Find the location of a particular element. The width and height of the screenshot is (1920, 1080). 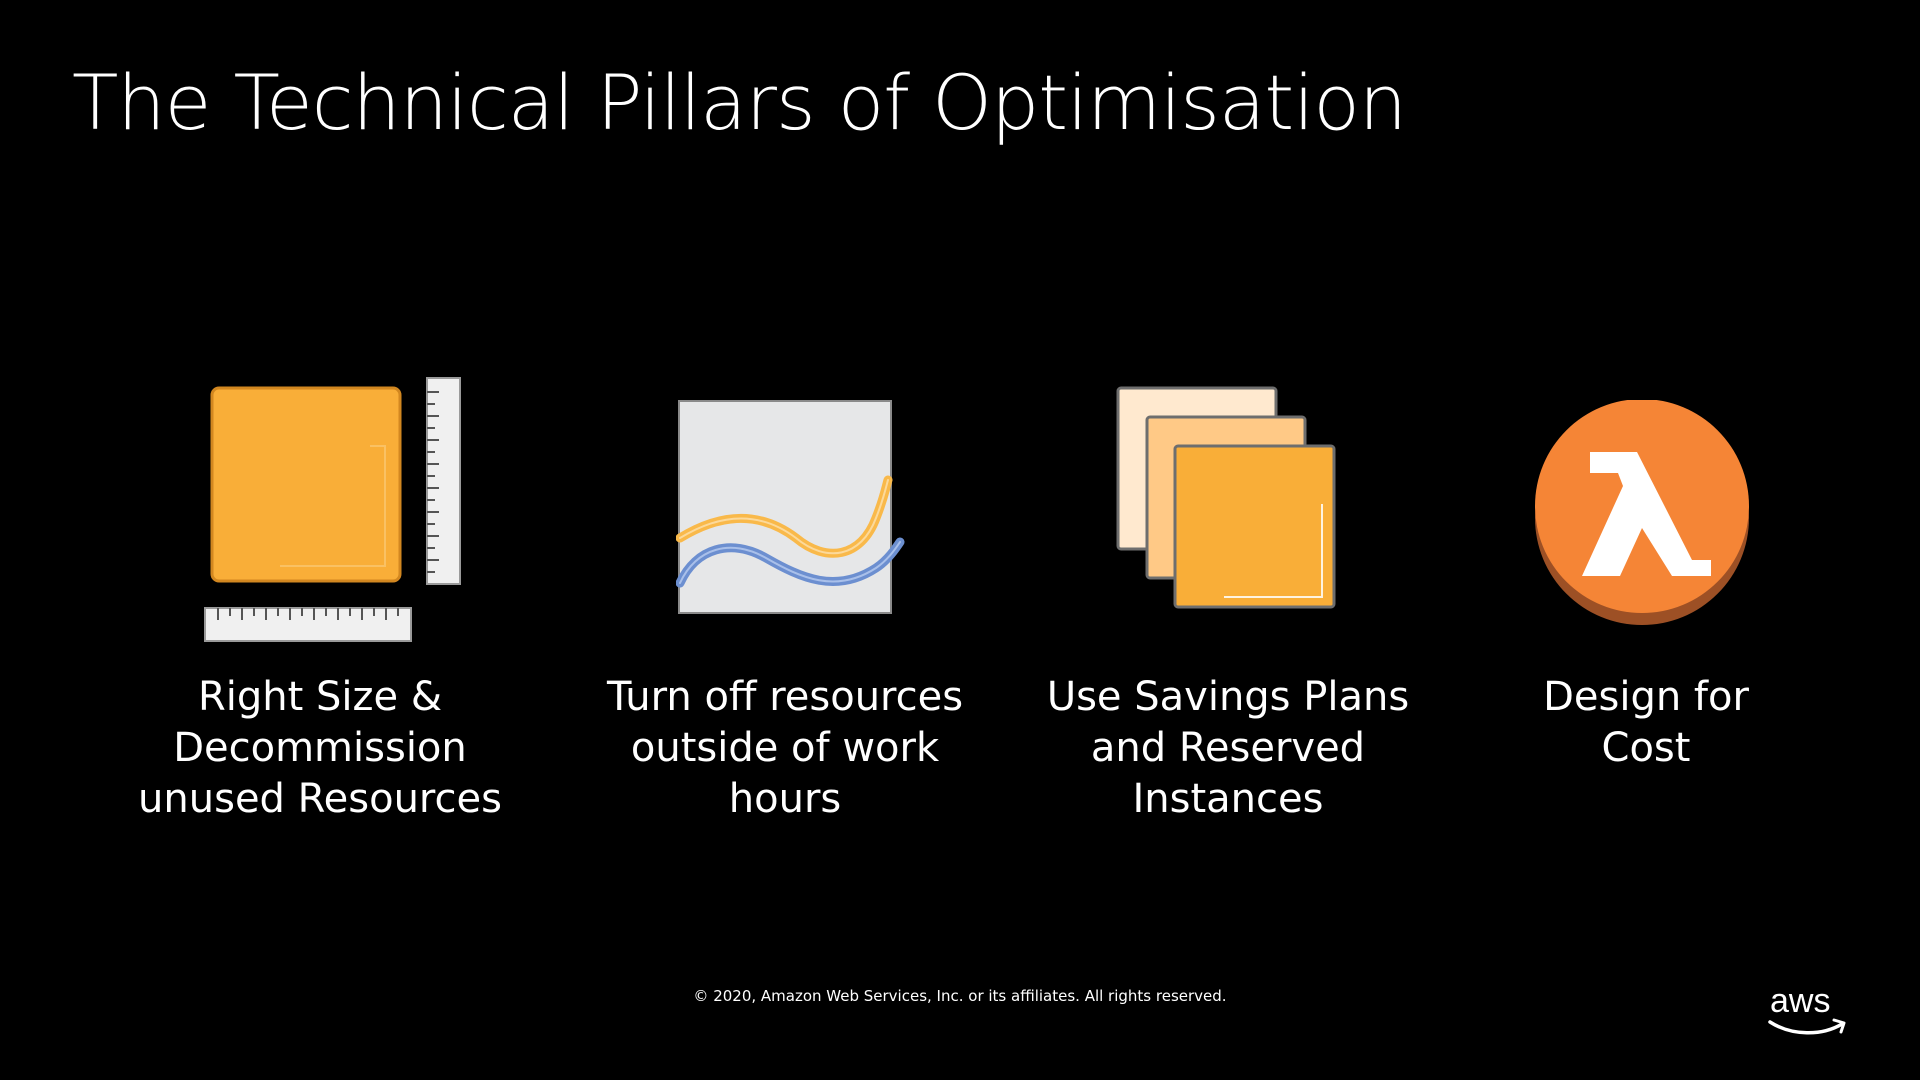

pillar-caption-design-for-cost: Design for Cost is located at coordinates (1646, 722).